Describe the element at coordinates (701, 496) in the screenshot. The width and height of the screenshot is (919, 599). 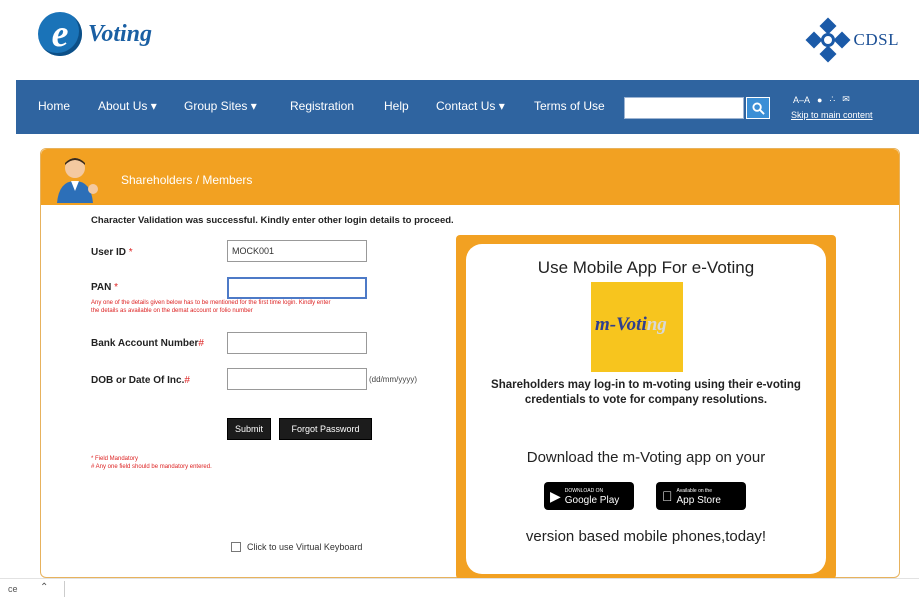
I see `app-store-badge:  Available on the App Store` at that location.